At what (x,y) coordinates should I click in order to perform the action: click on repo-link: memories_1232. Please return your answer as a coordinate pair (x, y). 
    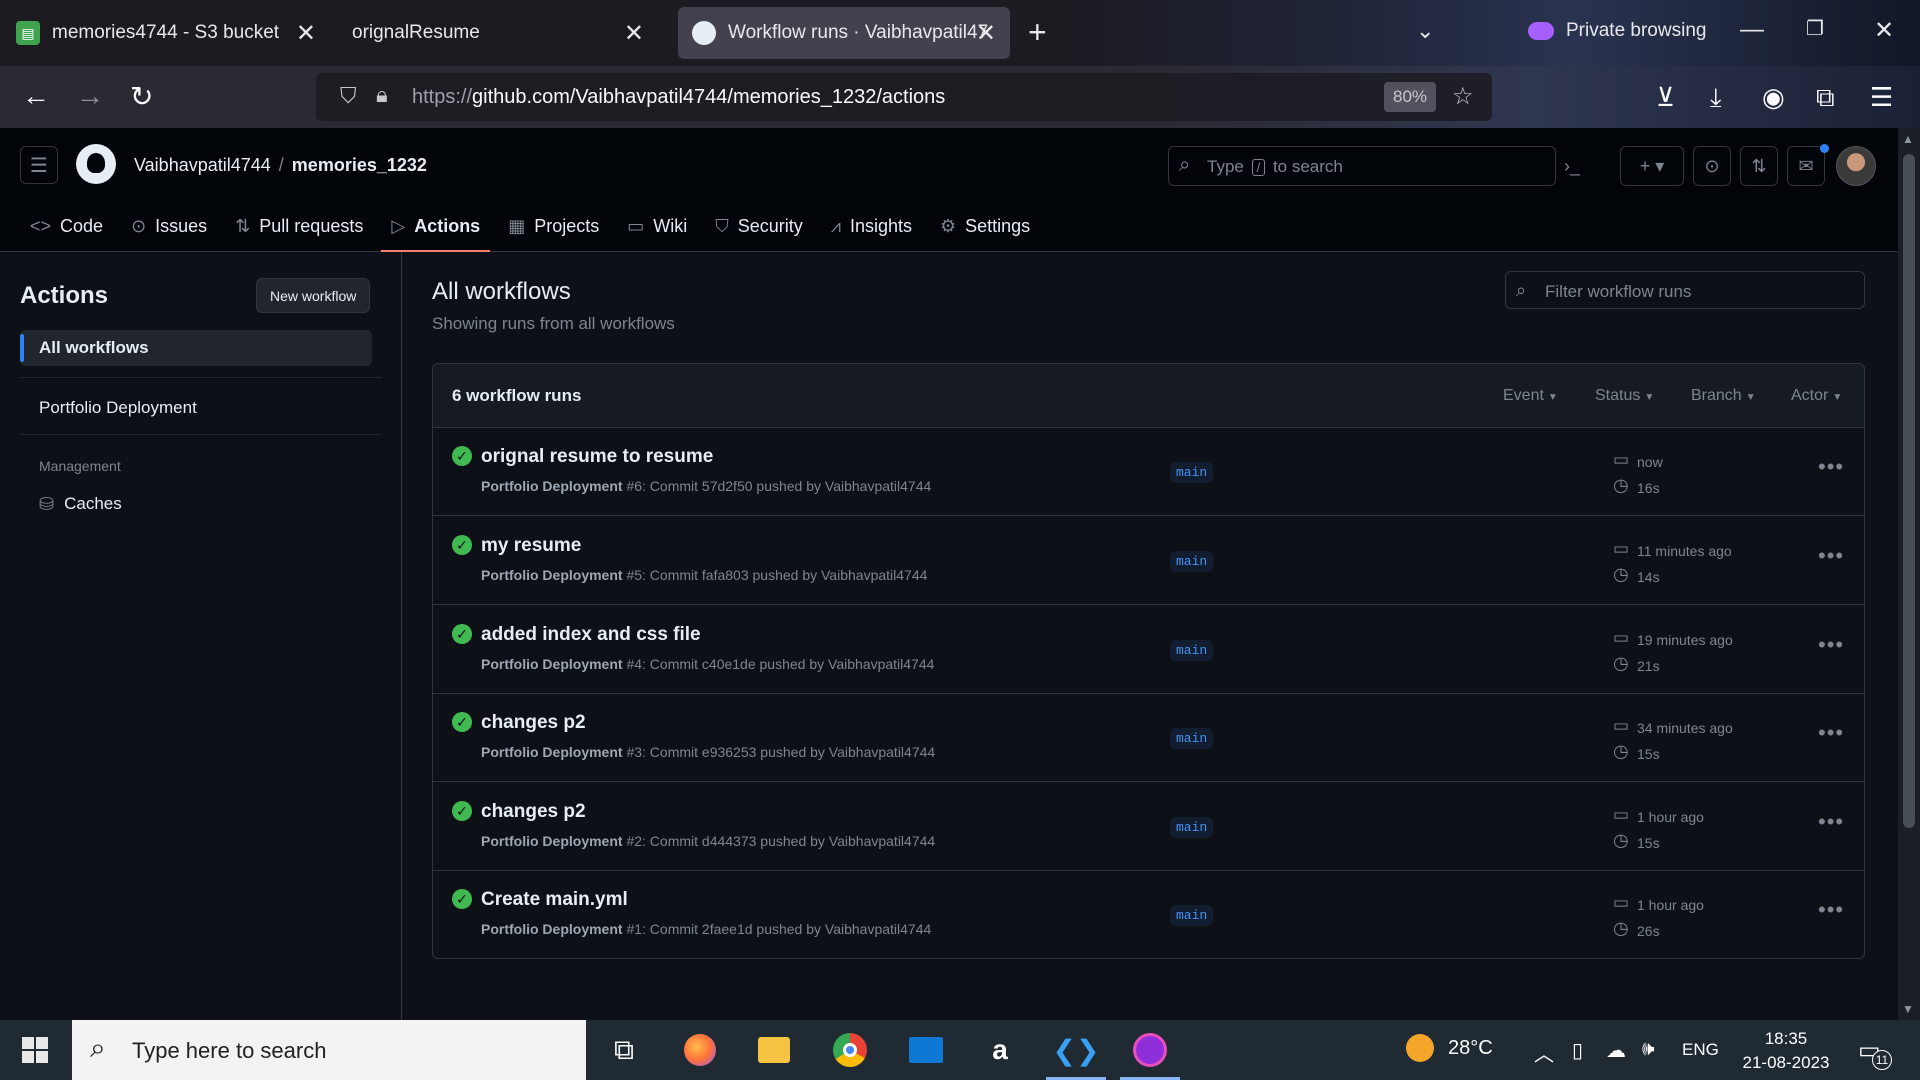
    Looking at the image, I should click on (359, 165).